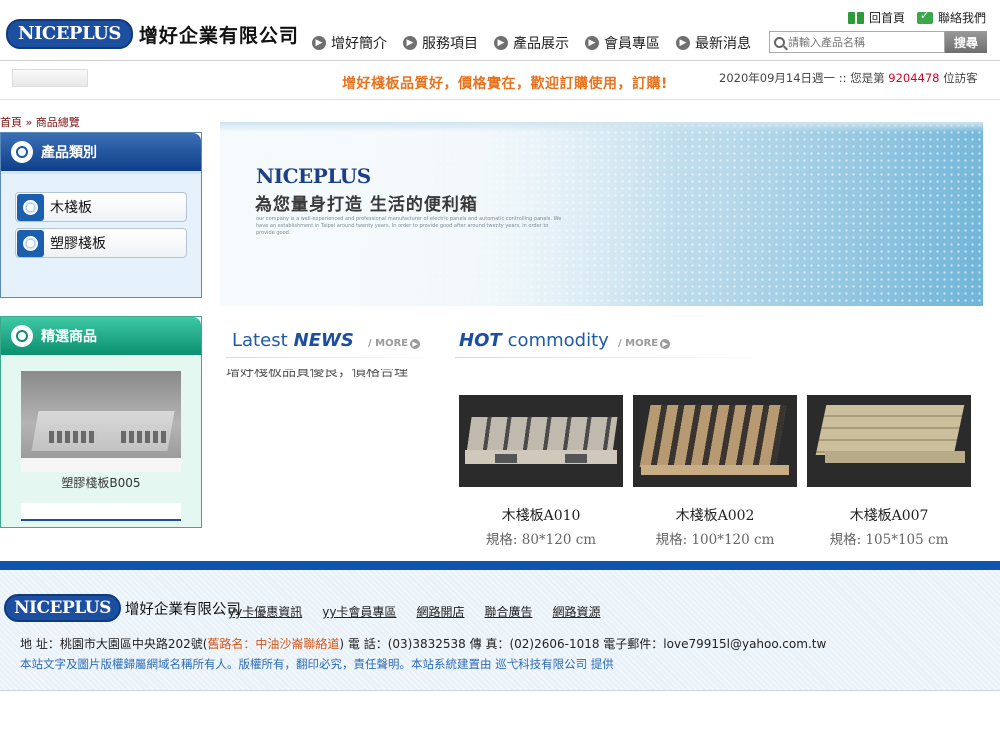 The image size is (1000, 750). What do you see at coordinates (541, 515) in the screenshot?
I see `product-name: 木棧板A010` at bounding box center [541, 515].